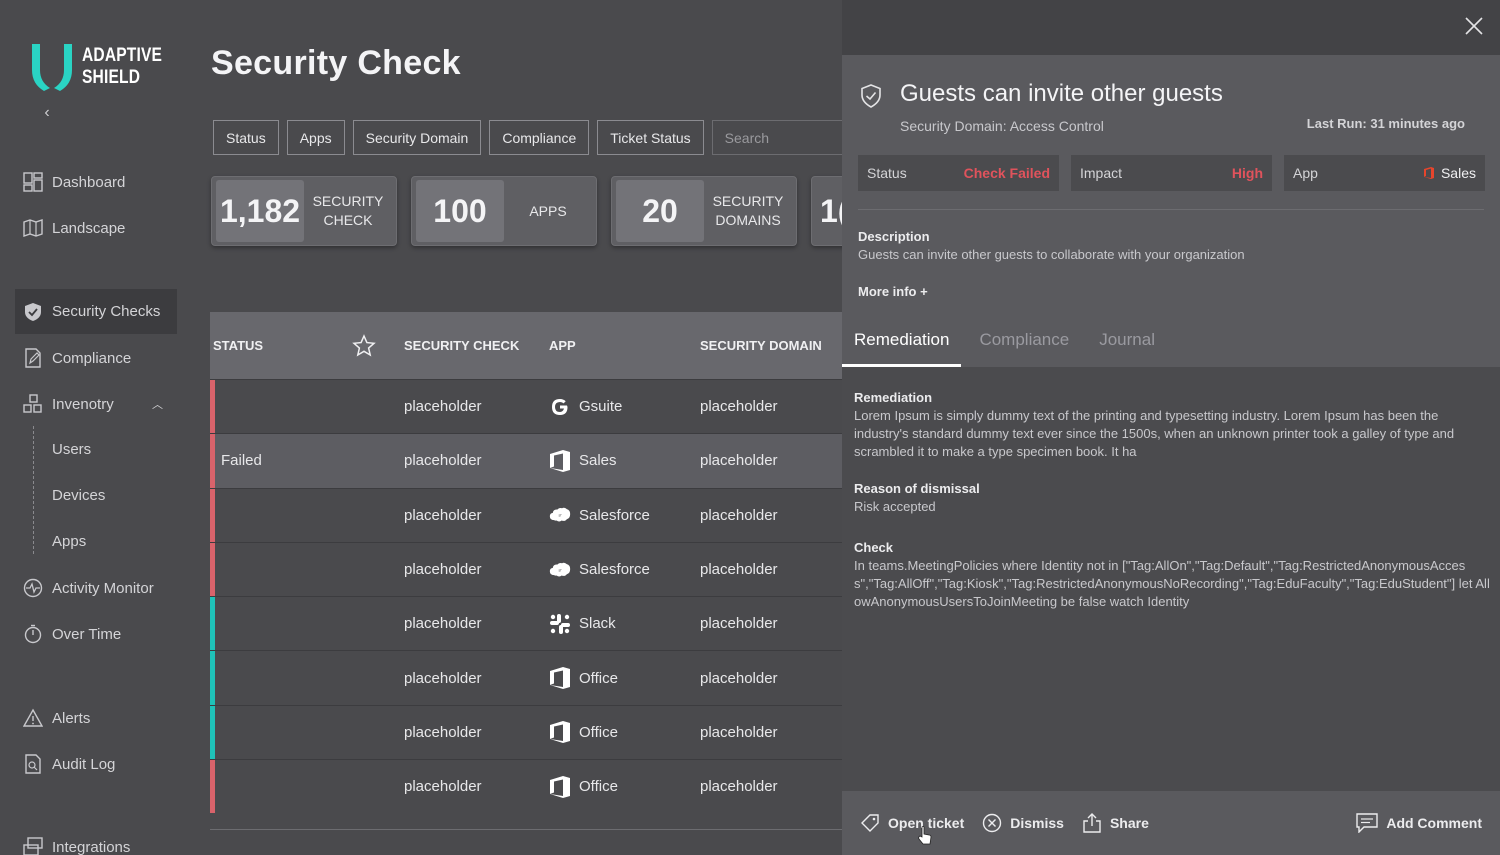 The height and width of the screenshot is (855, 1500). I want to click on stat-value: 100, so click(460, 211).